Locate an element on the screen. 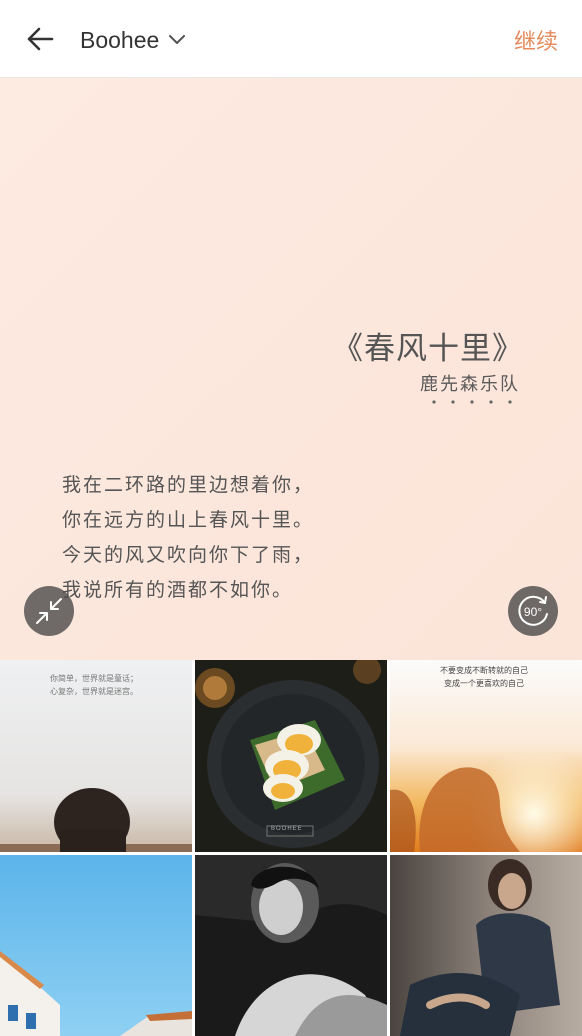 The image size is (582, 1036). arrow-left-icon is located at coordinates (40, 39).